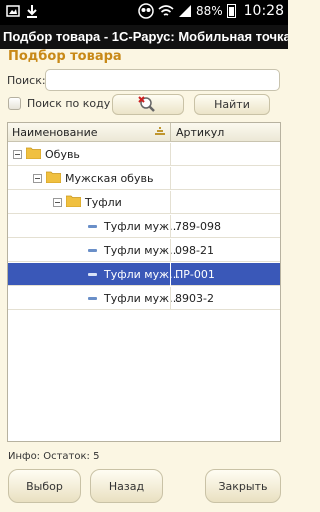  I want to click on row-article: 8903-2, so click(194, 298).